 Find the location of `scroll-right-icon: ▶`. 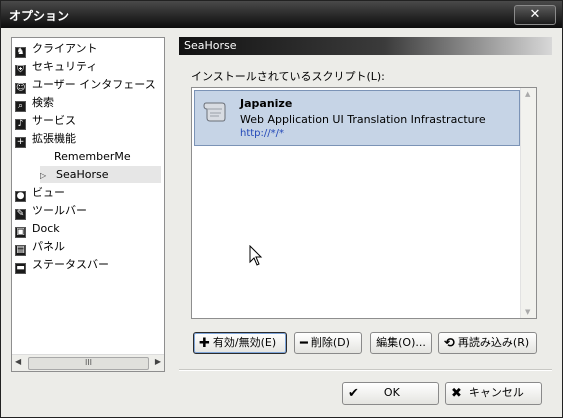

scroll-right-icon: ▶ is located at coordinates (158, 361).